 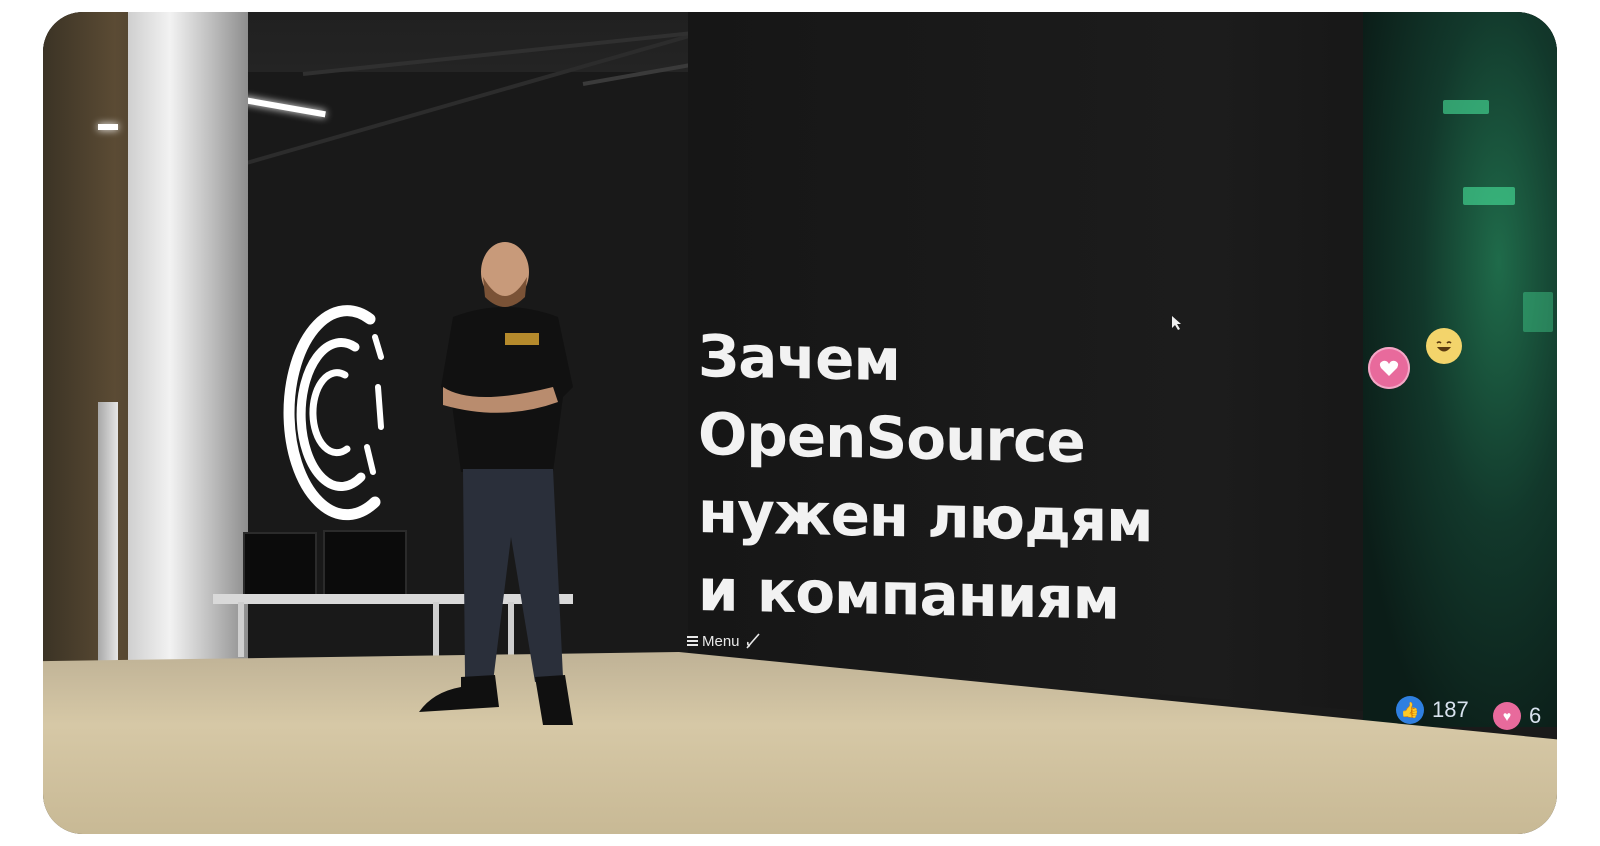 I want to click on slide-title: Зачем OpenSource нужен людям и компаниям, so click(x=938, y=478).